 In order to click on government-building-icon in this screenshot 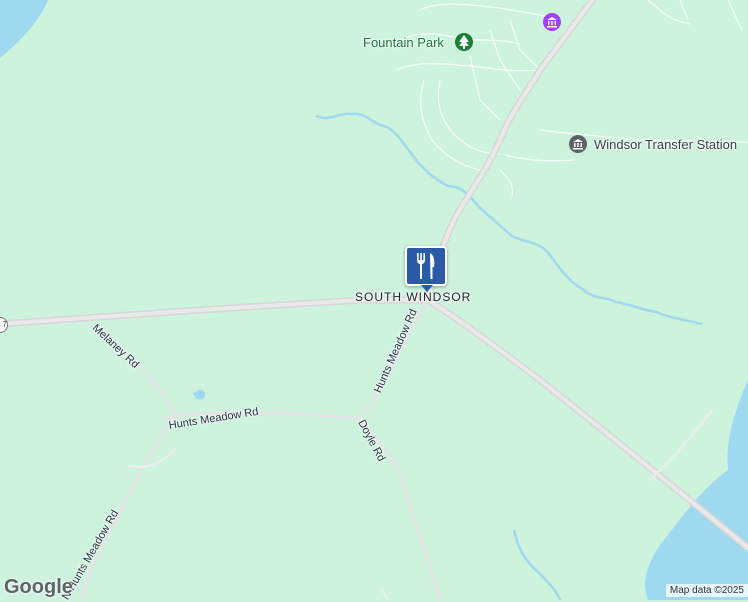, I will do `click(578, 144)`.